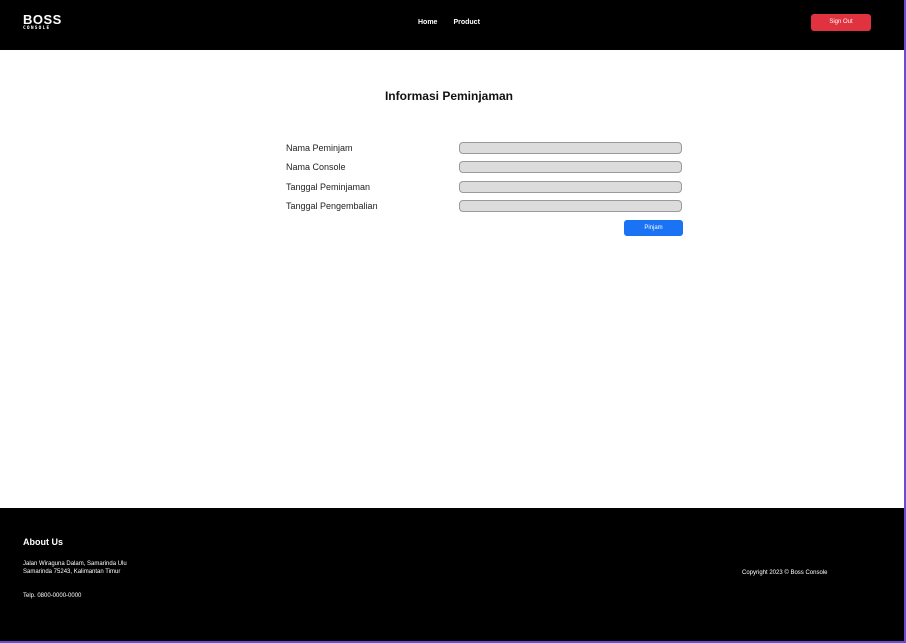 This screenshot has height=643, width=906. Describe the element at coordinates (570, 148) in the screenshot. I see `nama-peminjam-input` at that location.